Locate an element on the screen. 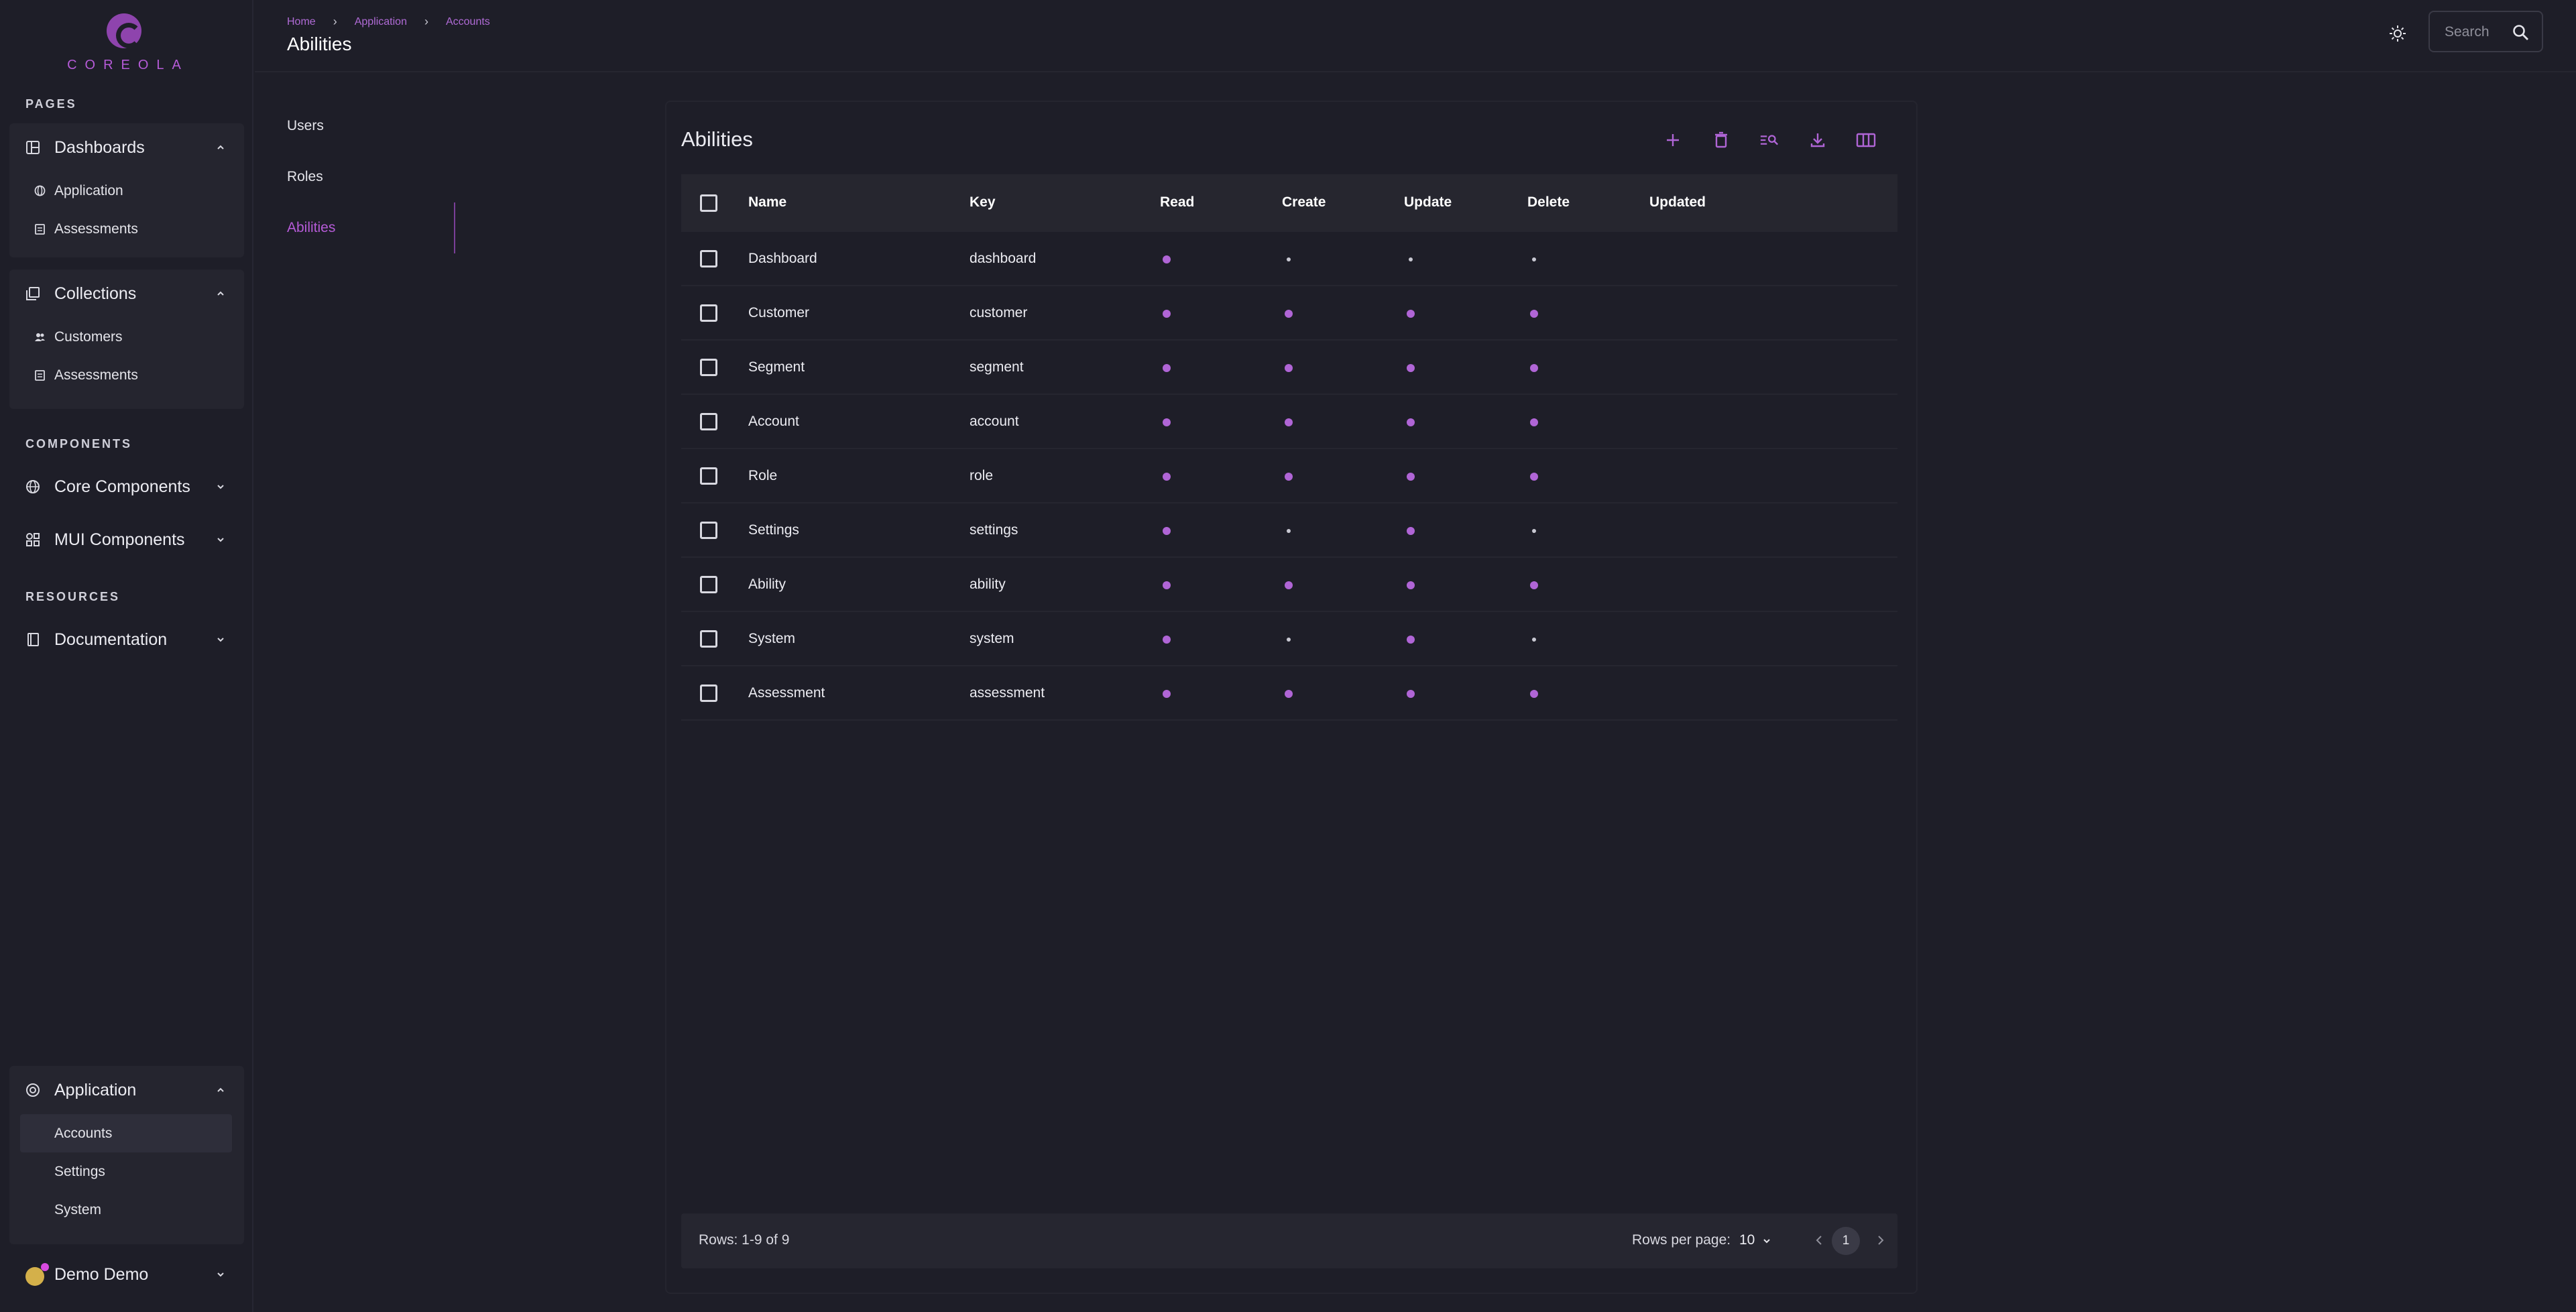 The width and height of the screenshot is (2576, 1312). nav-group-collections: Collections Customers Assessments is located at coordinates (126, 339).